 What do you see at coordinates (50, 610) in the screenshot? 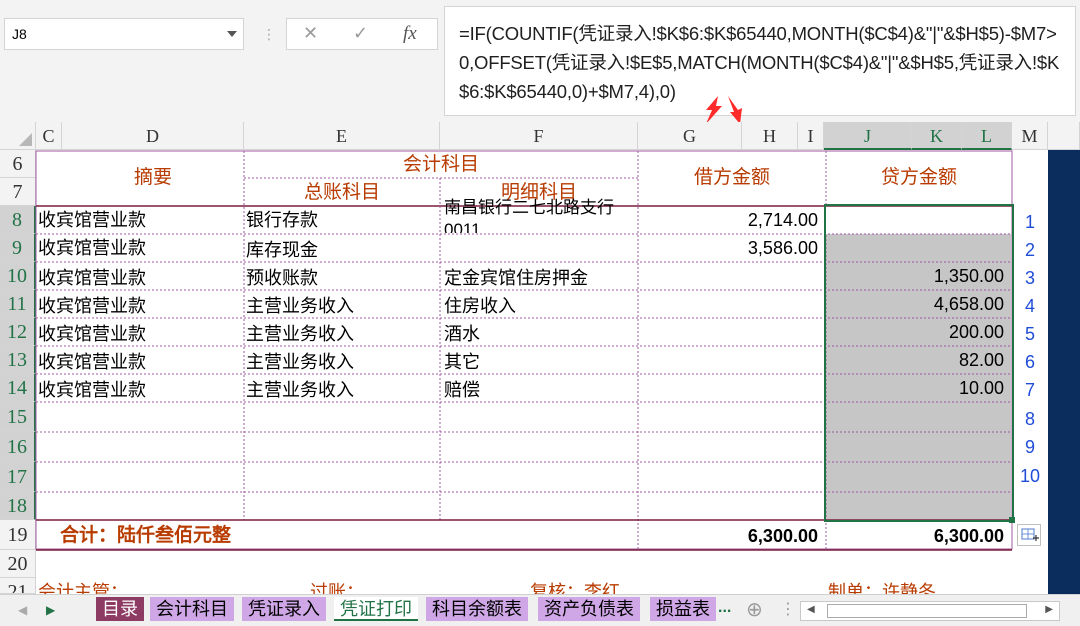
I see `next-sheet-icon: ▶` at bounding box center [50, 610].